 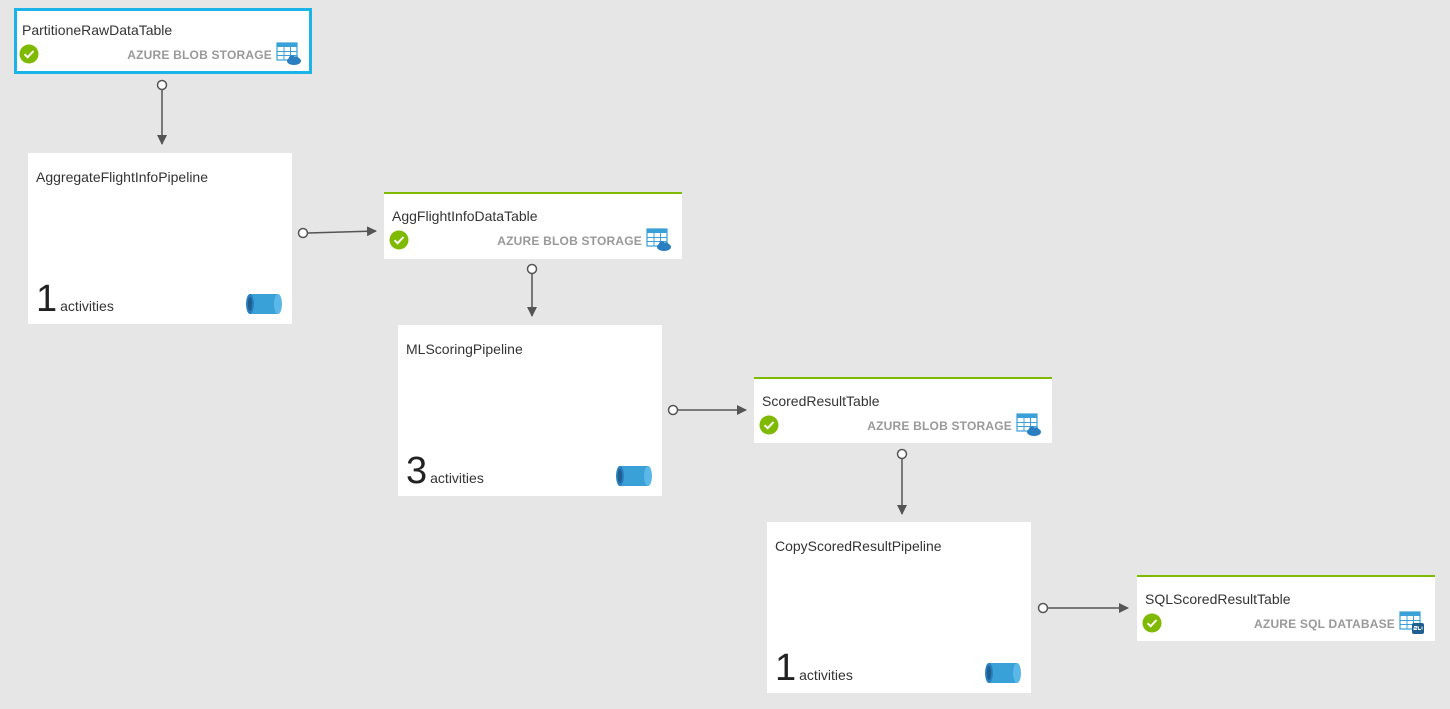 What do you see at coordinates (97, 30) in the screenshot?
I see `dataset-title: PartitioneRawDataTable` at bounding box center [97, 30].